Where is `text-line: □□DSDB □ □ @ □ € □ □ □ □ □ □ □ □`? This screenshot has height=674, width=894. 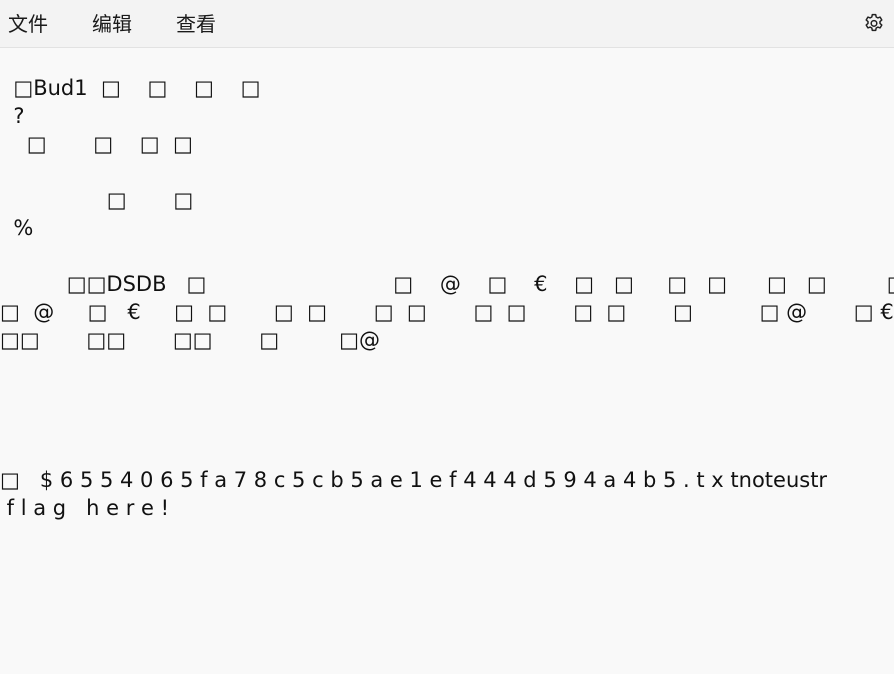 text-line: □□DSDB □ □ @ □ € □ □ □ □ □ □ □ □ is located at coordinates (447, 284).